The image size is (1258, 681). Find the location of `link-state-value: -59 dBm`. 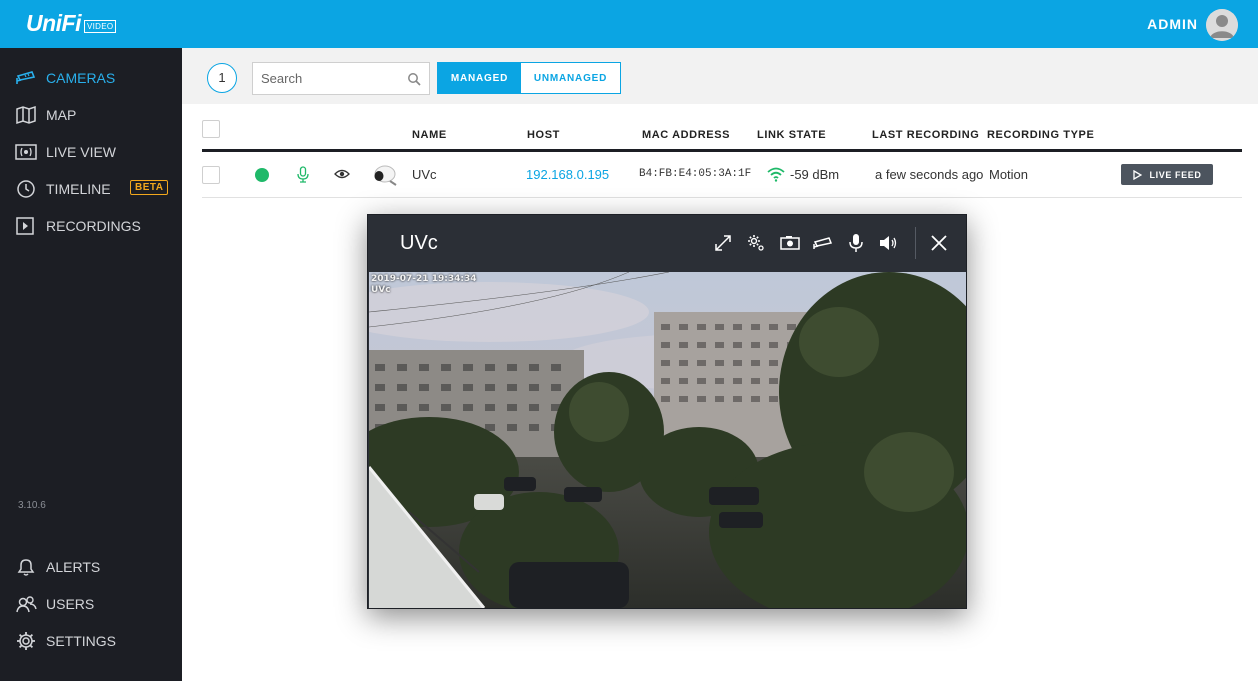

link-state-value: -59 dBm is located at coordinates (815, 174).